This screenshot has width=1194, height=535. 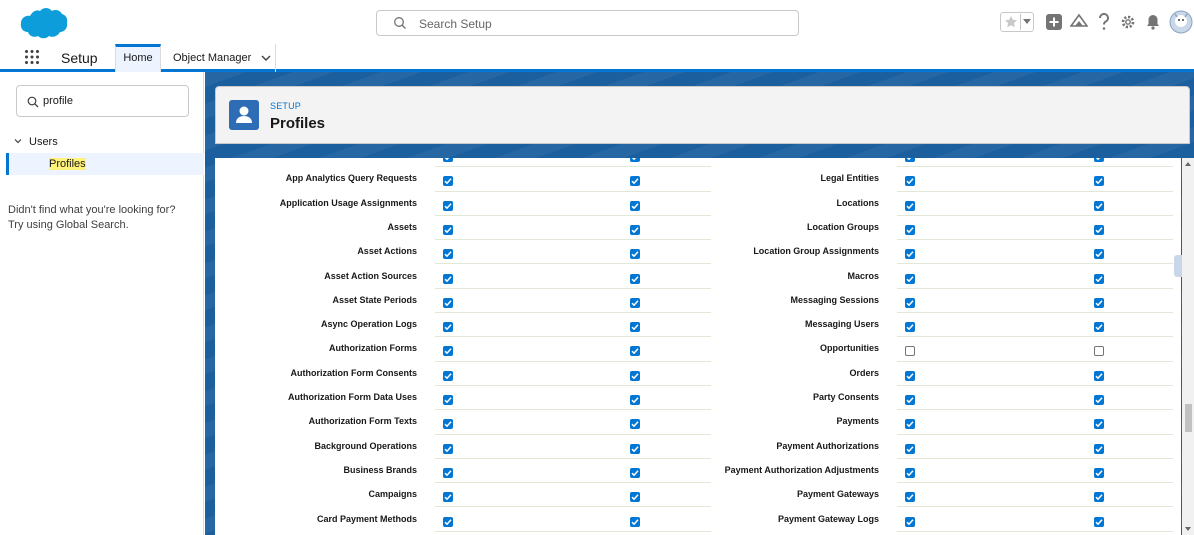 What do you see at coordinates (102, 101) in the screenshot?
I see `quick-find-input: profile` at bounding box center [102, 101].